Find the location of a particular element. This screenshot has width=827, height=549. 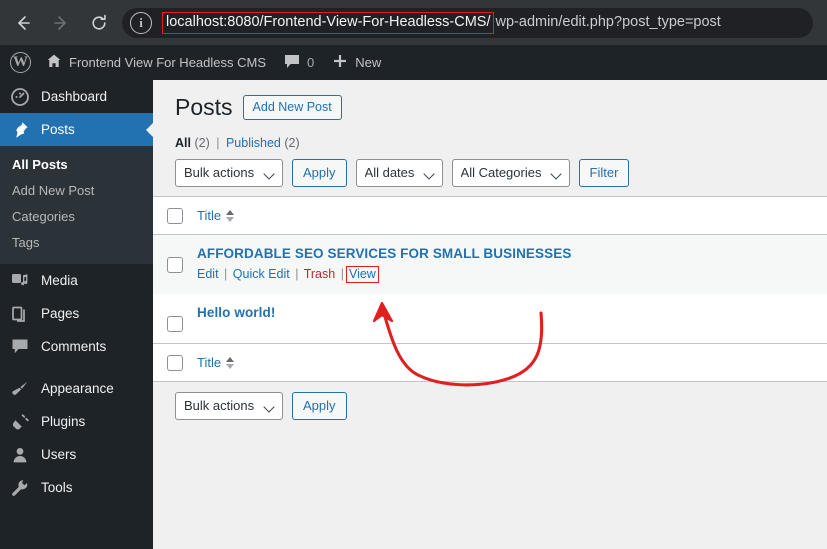

reload-icon is located at coordinates (99, 23).